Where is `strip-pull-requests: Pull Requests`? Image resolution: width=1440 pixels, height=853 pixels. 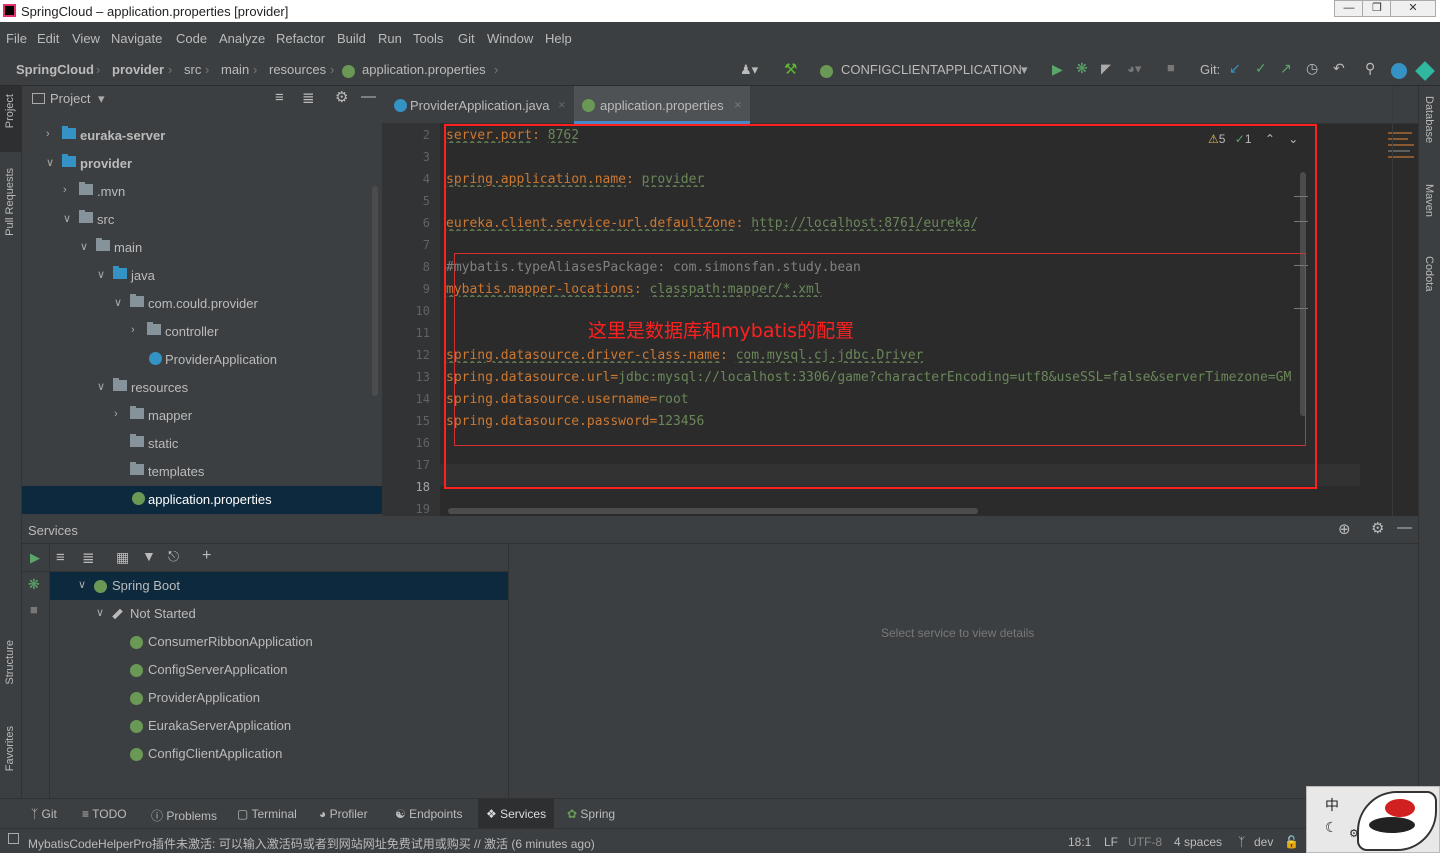 strip-pull-requests: Pull Requests is located at coordinates (10, 202).